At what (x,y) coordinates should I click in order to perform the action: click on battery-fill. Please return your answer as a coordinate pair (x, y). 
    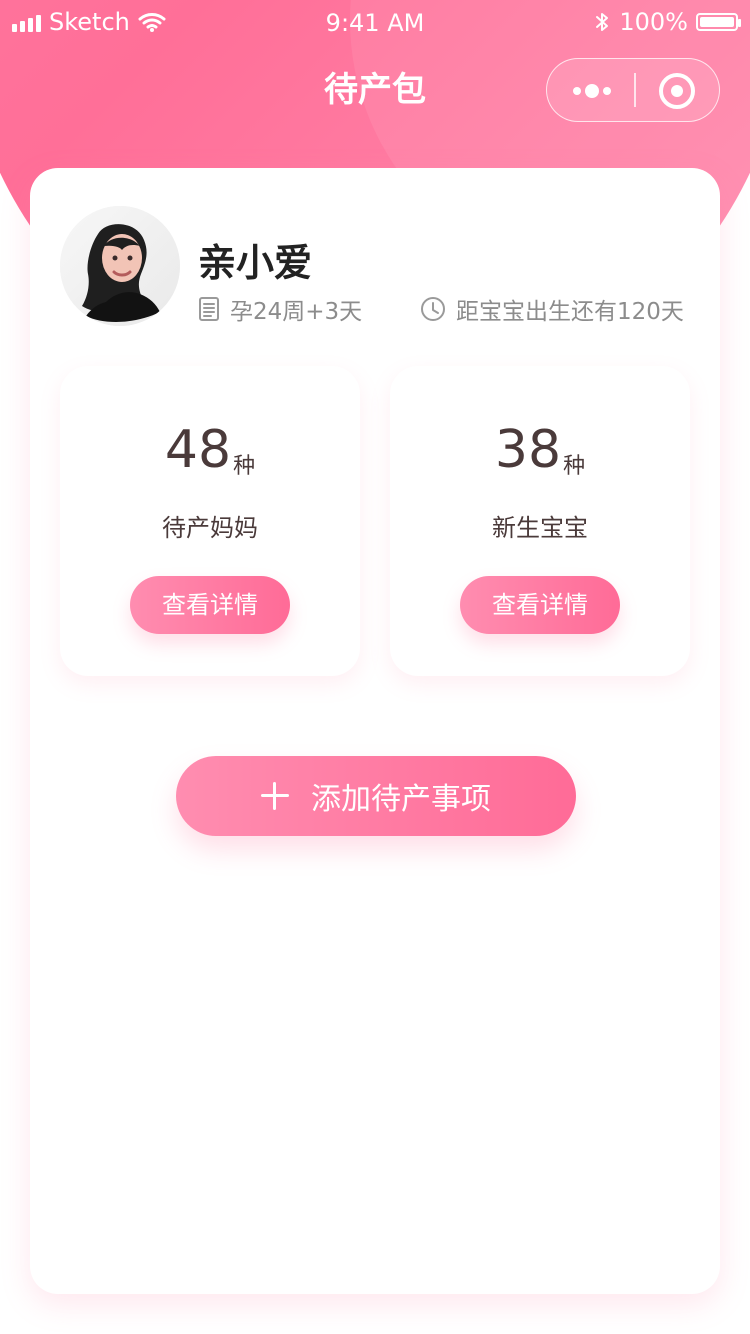
    Looking at the image, I should click on (717, 22).